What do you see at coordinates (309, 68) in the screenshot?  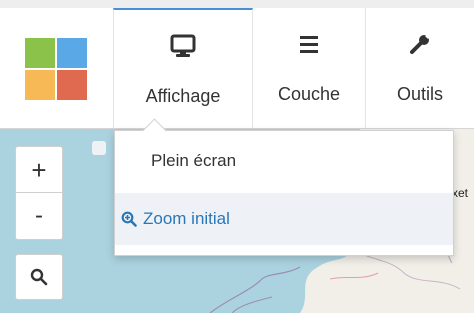 I see `tab-couche: Couche` at bounding box center [309, 68].